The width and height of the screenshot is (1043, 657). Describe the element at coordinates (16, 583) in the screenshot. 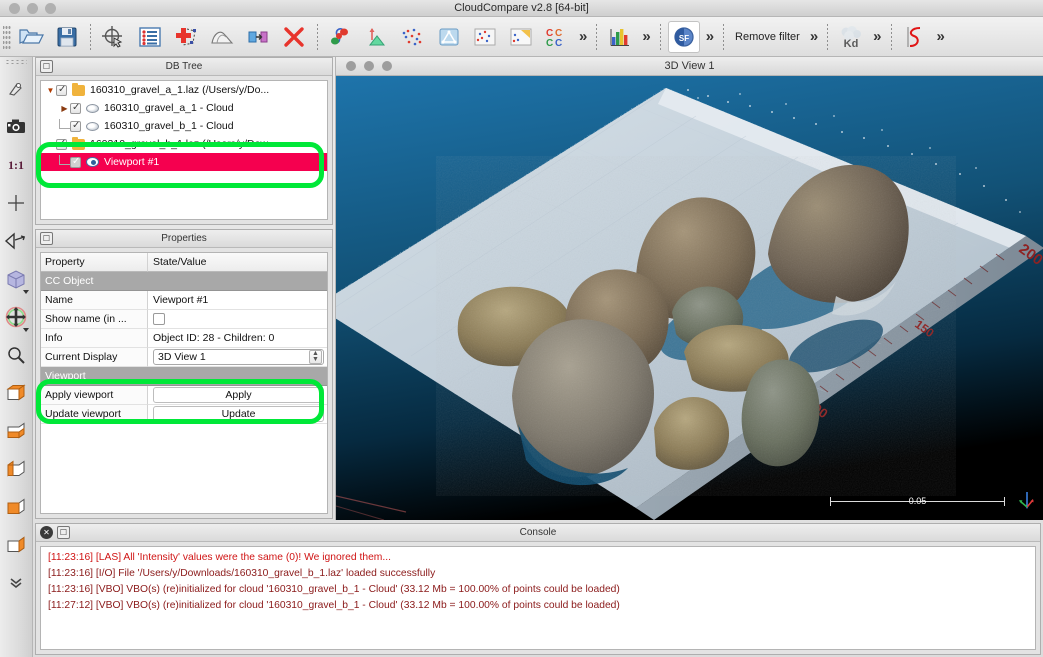

I see `expand-more-icon` at that location.